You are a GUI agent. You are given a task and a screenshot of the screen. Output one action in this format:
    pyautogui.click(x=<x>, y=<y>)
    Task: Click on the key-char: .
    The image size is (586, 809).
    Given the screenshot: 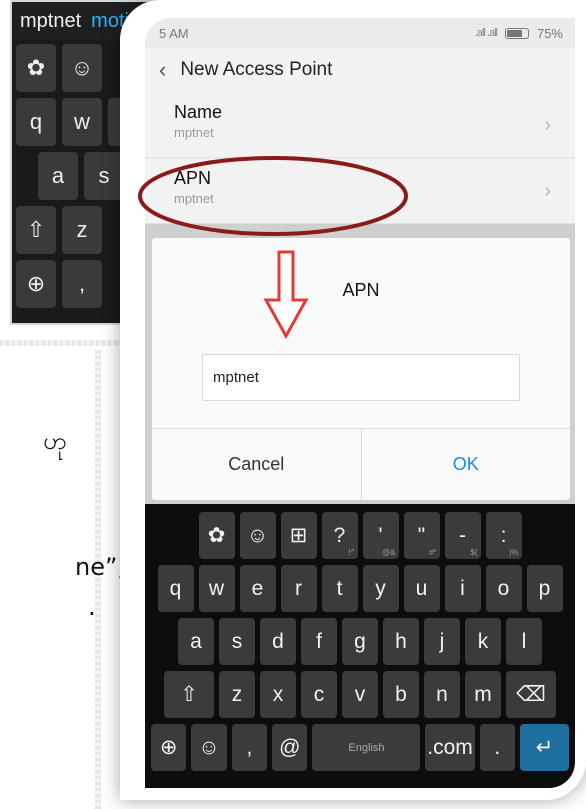 What is the action you would take?
    pyautogui.click(x=497, y=747)
    